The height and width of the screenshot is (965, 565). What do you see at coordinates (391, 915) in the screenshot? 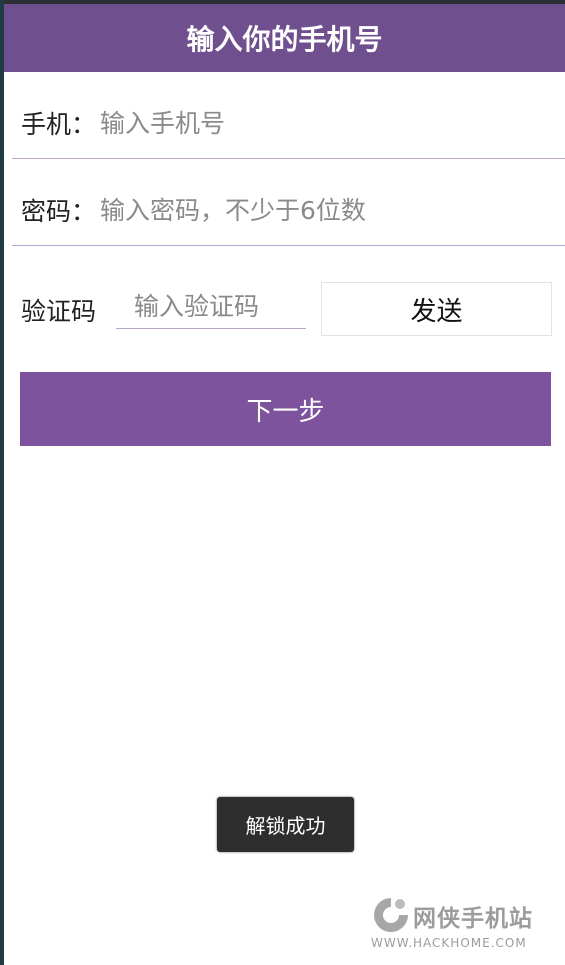
I see `site-logo-icon` at bounding box center [391, 915].